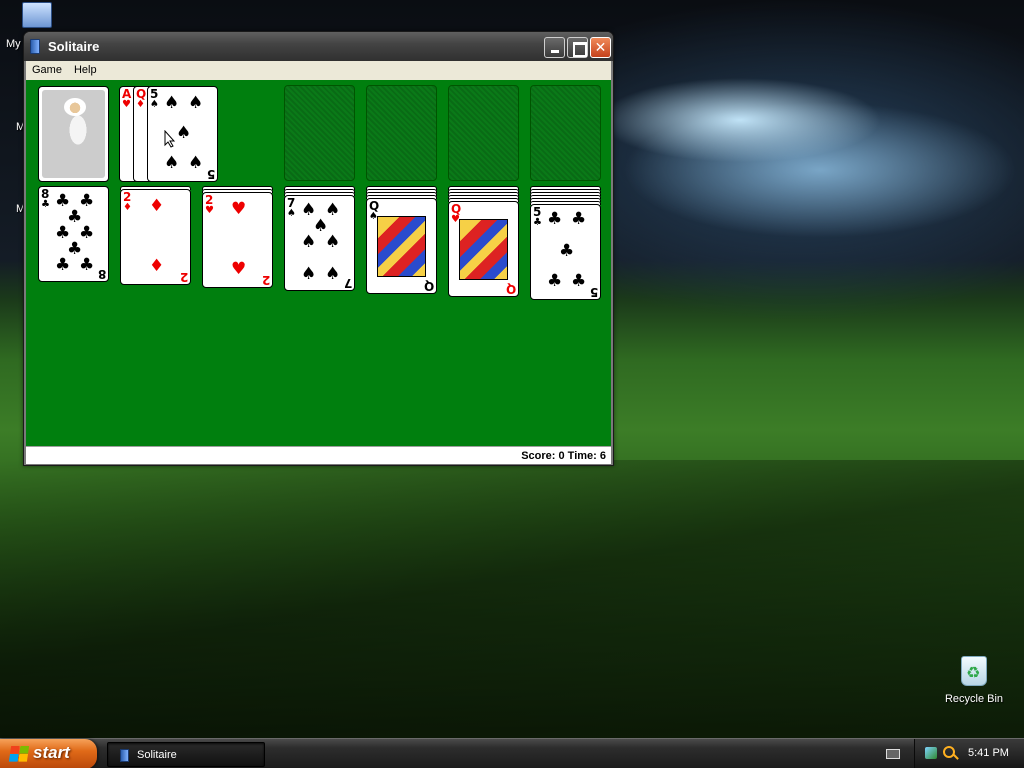 The width and height of the screenshot is (1024, 768). I want to click on tableau-card-col6: Q ♥ Q, so click(483, 249).